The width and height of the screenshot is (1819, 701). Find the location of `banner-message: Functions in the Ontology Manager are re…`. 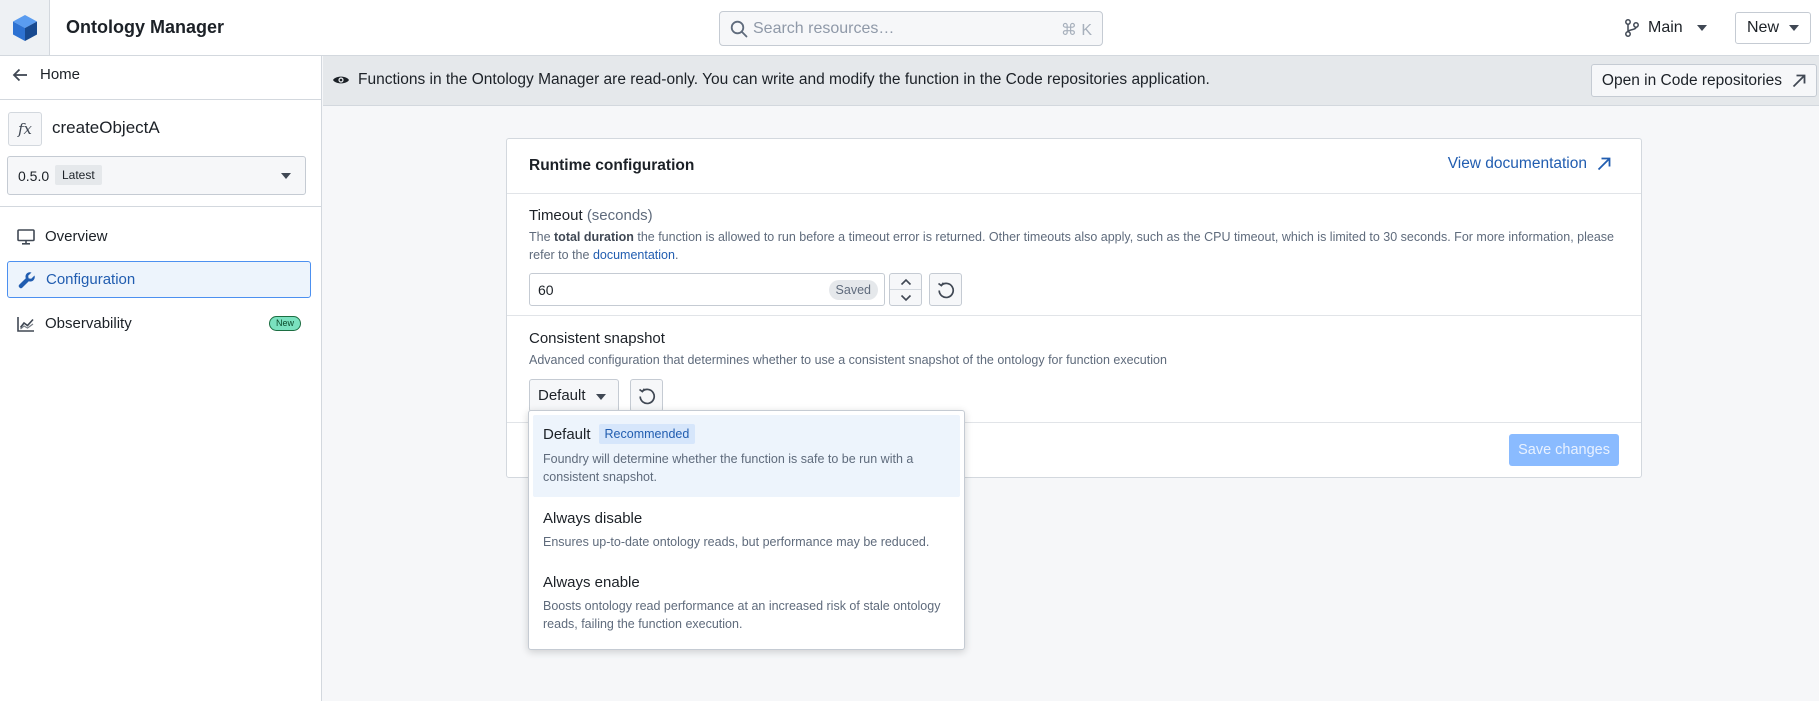

banner-message: Functions in the Ontology Manager are re… is located at coordinates (784, 79).